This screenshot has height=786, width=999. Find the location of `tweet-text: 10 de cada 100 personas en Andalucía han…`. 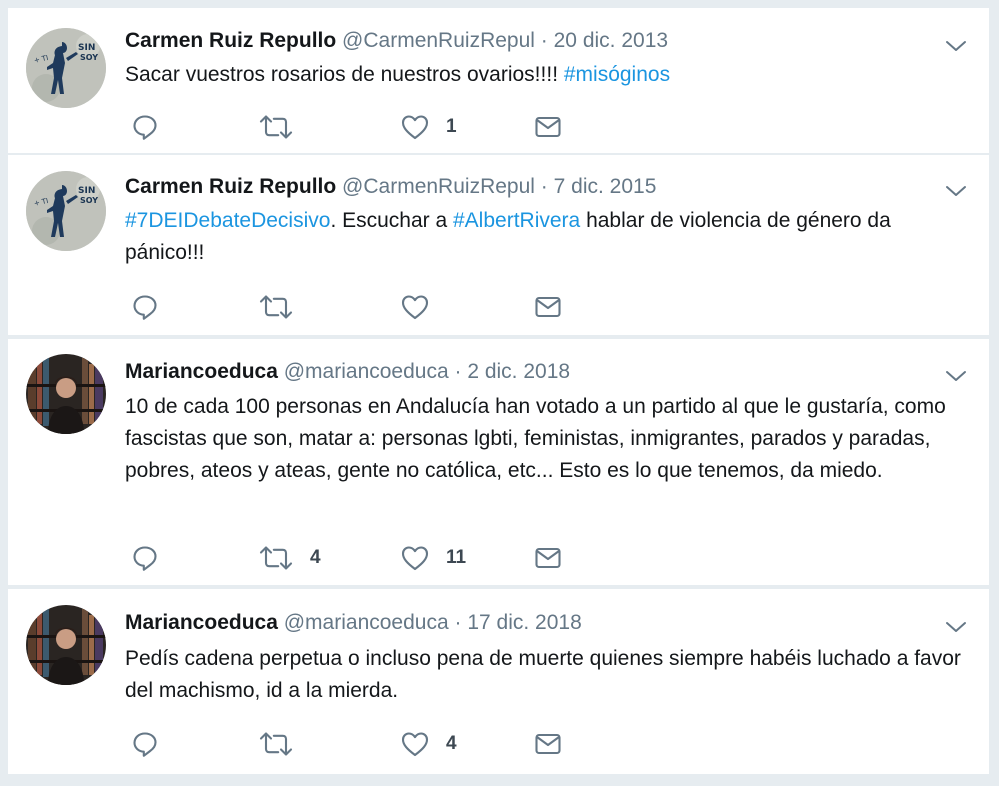

tweet-text: 10 de cada 100 personas en Andalucía han… is located at coordinates (535, 438).